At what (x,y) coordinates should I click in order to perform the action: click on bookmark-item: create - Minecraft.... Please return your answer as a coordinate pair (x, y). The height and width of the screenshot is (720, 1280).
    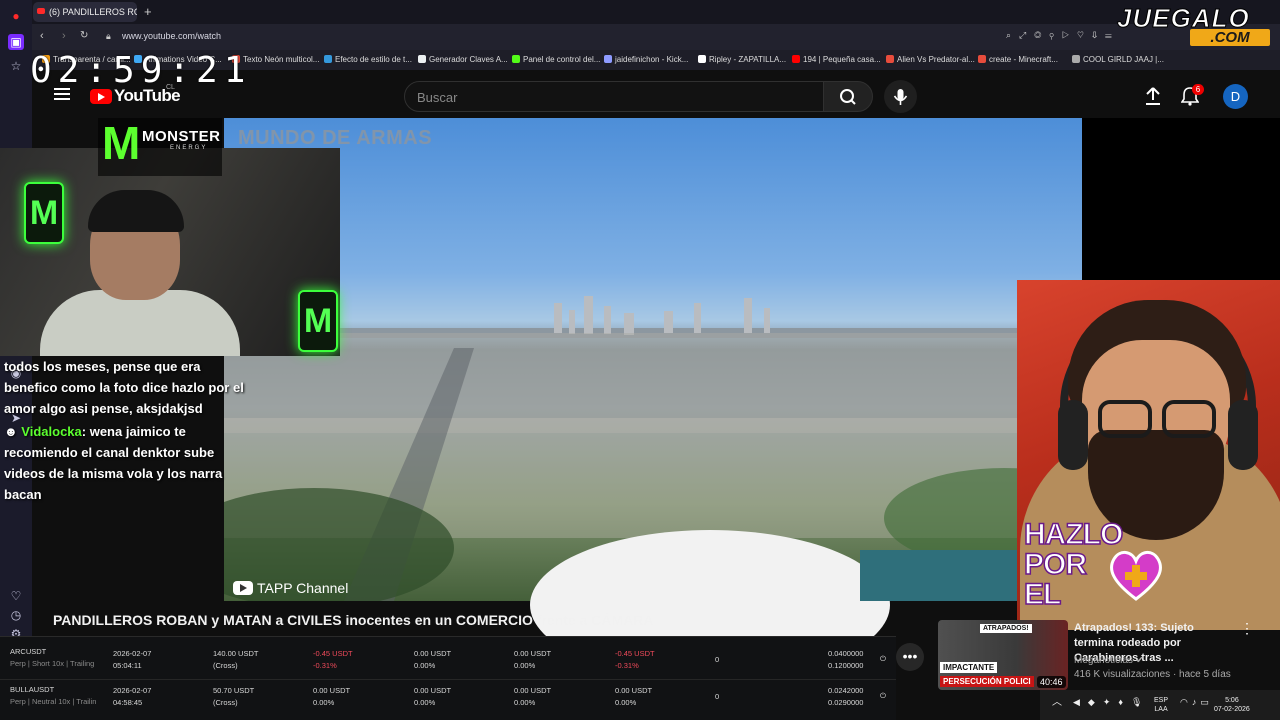
    Looking at the image, I should click on (1018, 59).